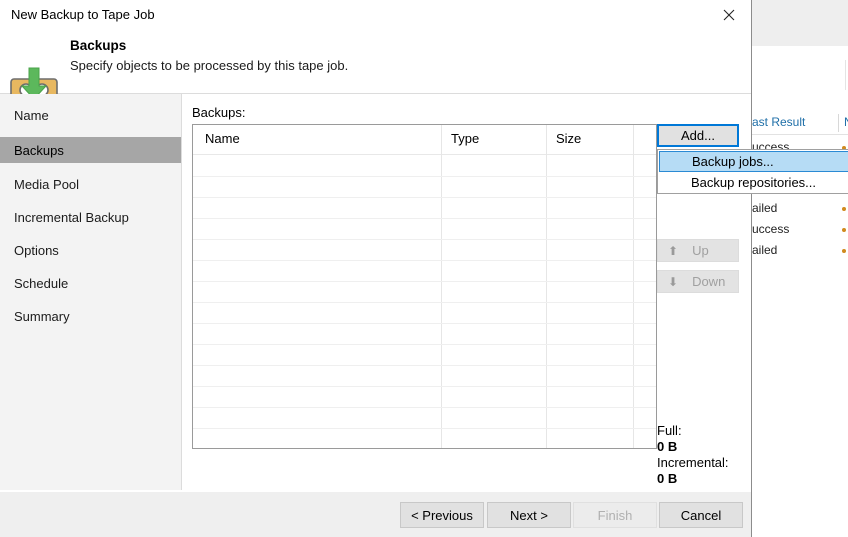  I want to click on background-column-last-result: ast Result, so click(779, 122).